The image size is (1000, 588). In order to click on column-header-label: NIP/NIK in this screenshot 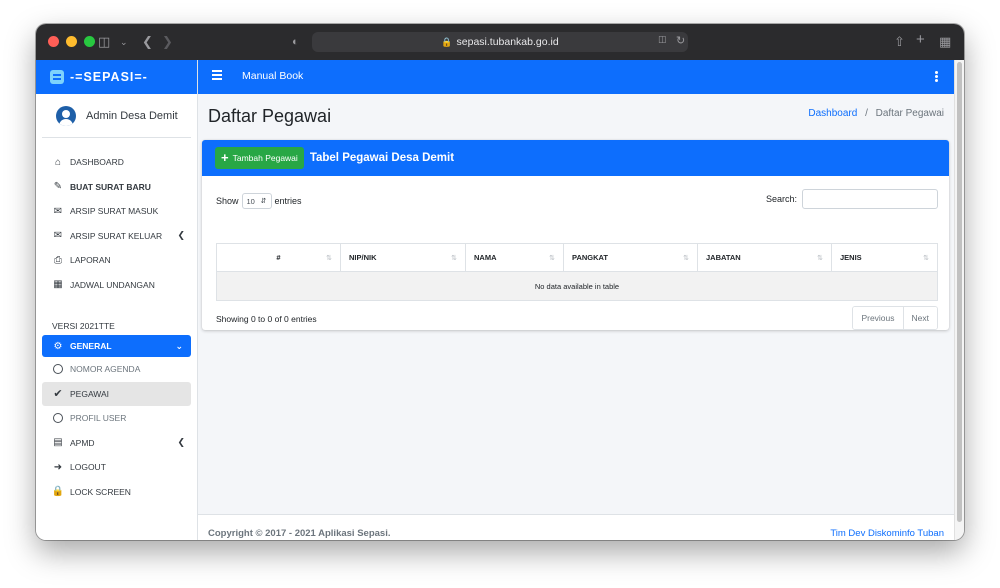, I will do `click(363, 257)`.